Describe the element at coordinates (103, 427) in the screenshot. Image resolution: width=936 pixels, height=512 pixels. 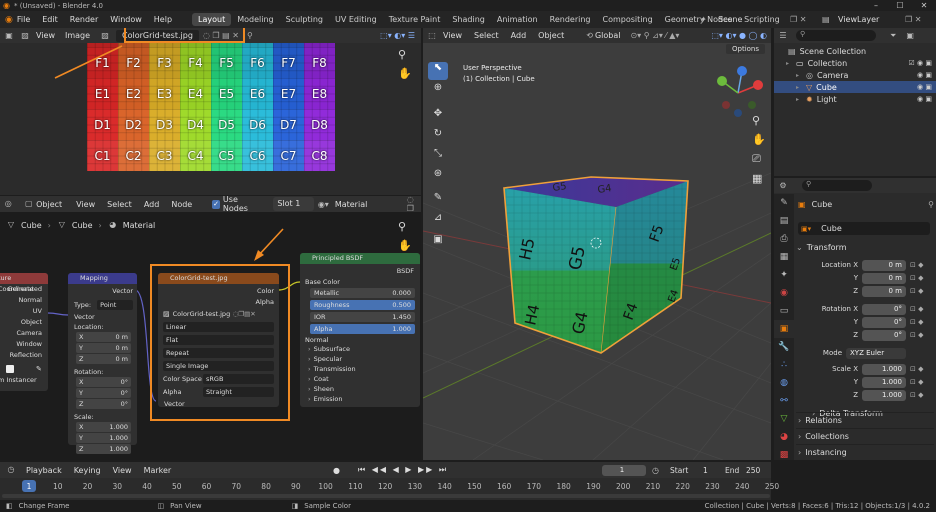
I see `vector-field-x: X 1.000` at that location.